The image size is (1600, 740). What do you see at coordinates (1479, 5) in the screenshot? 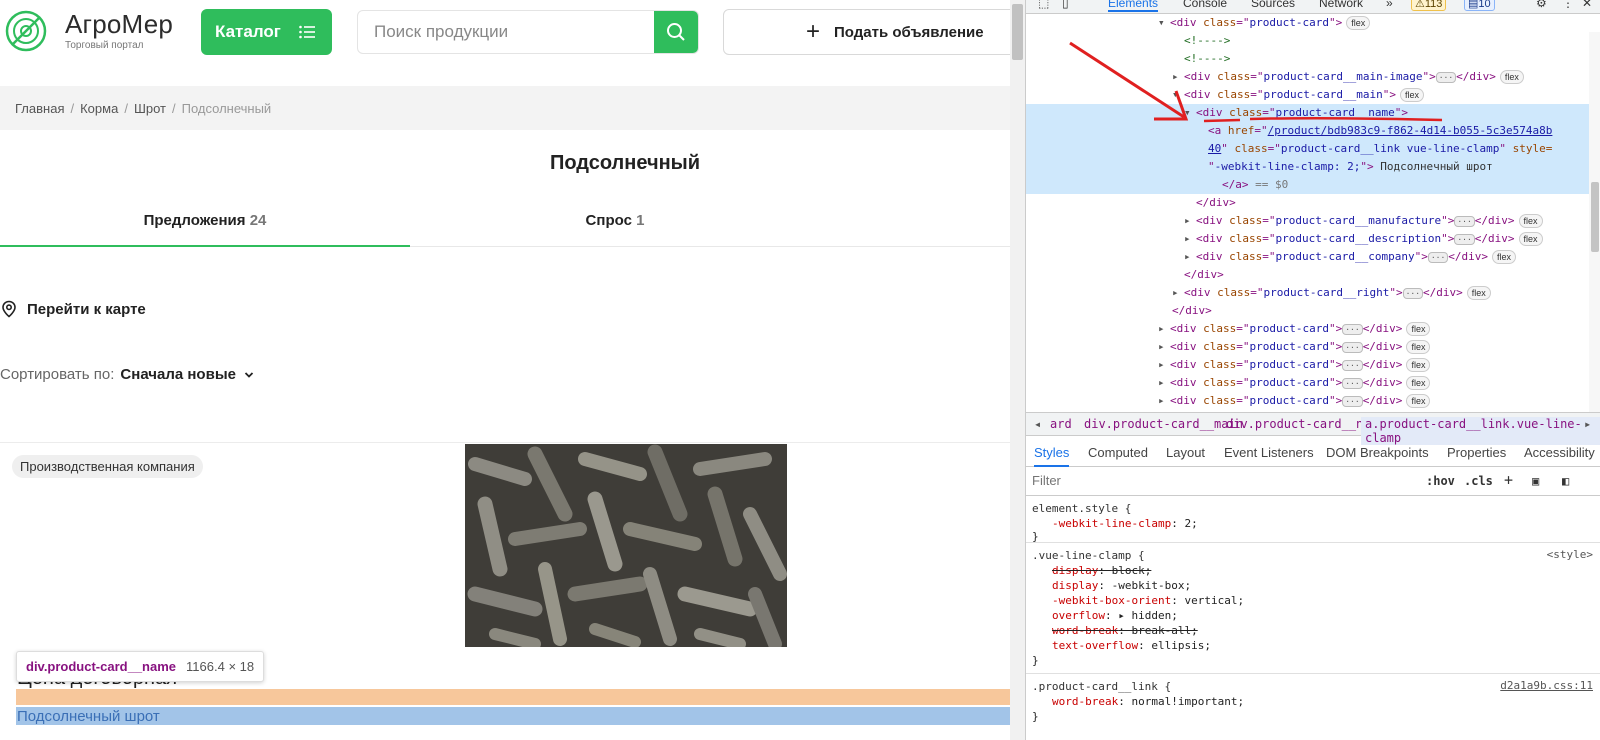
I see `messages-badge: ▤10` at bounding box center [1479, 5].